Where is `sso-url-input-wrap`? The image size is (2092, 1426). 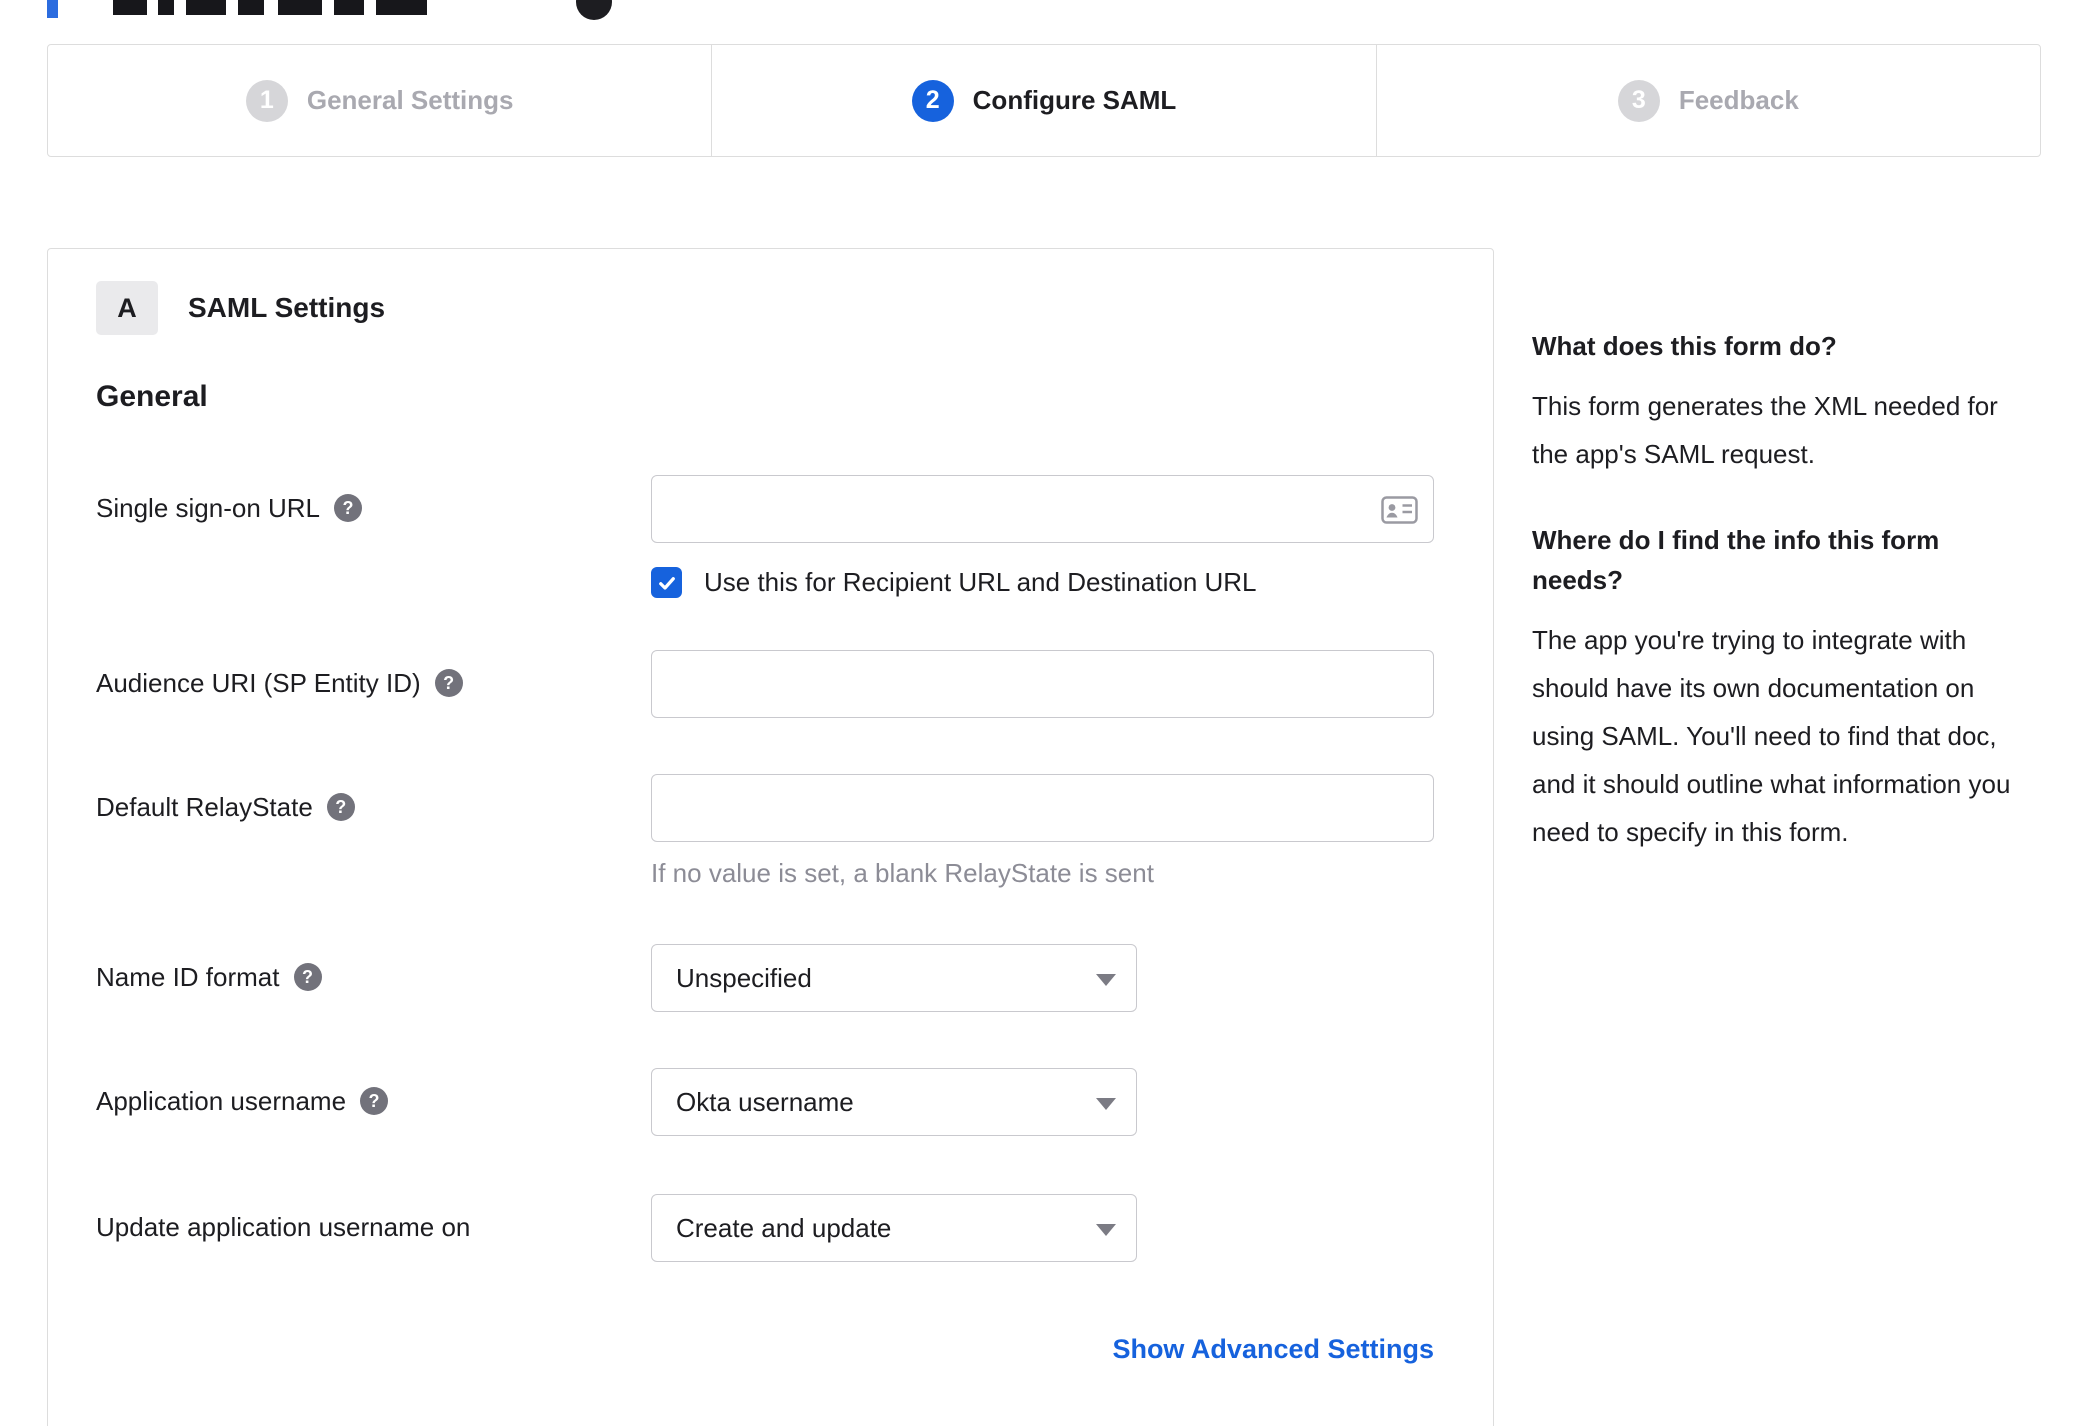
sso-url-input-wrap is located at coordinates (1042, 509).